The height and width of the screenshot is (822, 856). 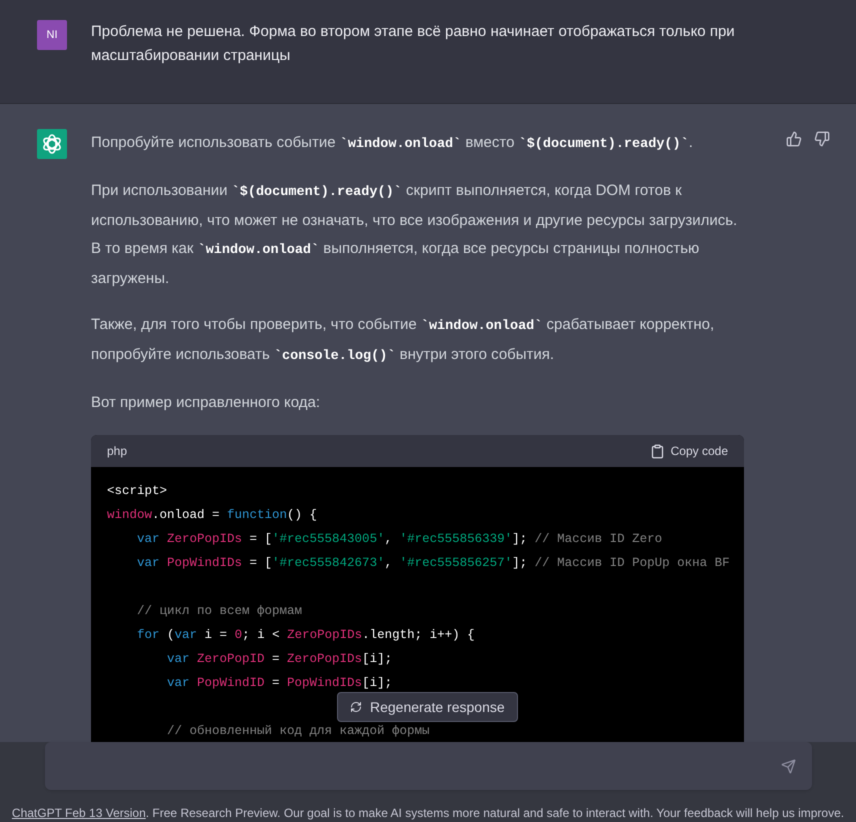 I want to click on code-line: var PopWindID = PopWindIDs[i];, so click(x=279, y=683).